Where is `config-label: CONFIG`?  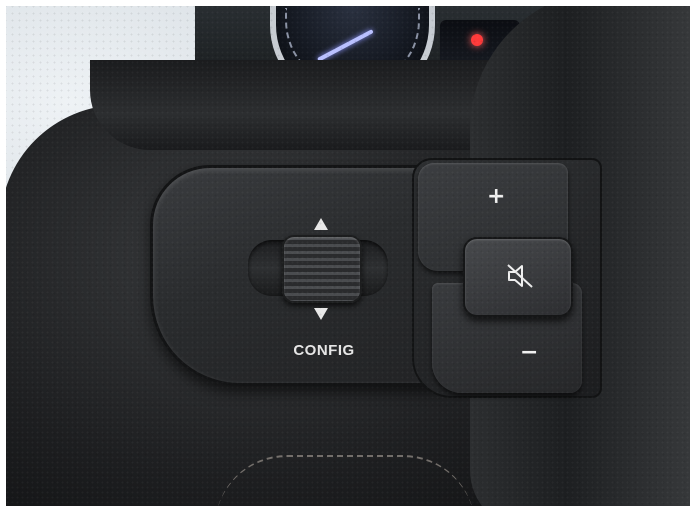
config-label: CONFIG is located at coordinates (324, 350).